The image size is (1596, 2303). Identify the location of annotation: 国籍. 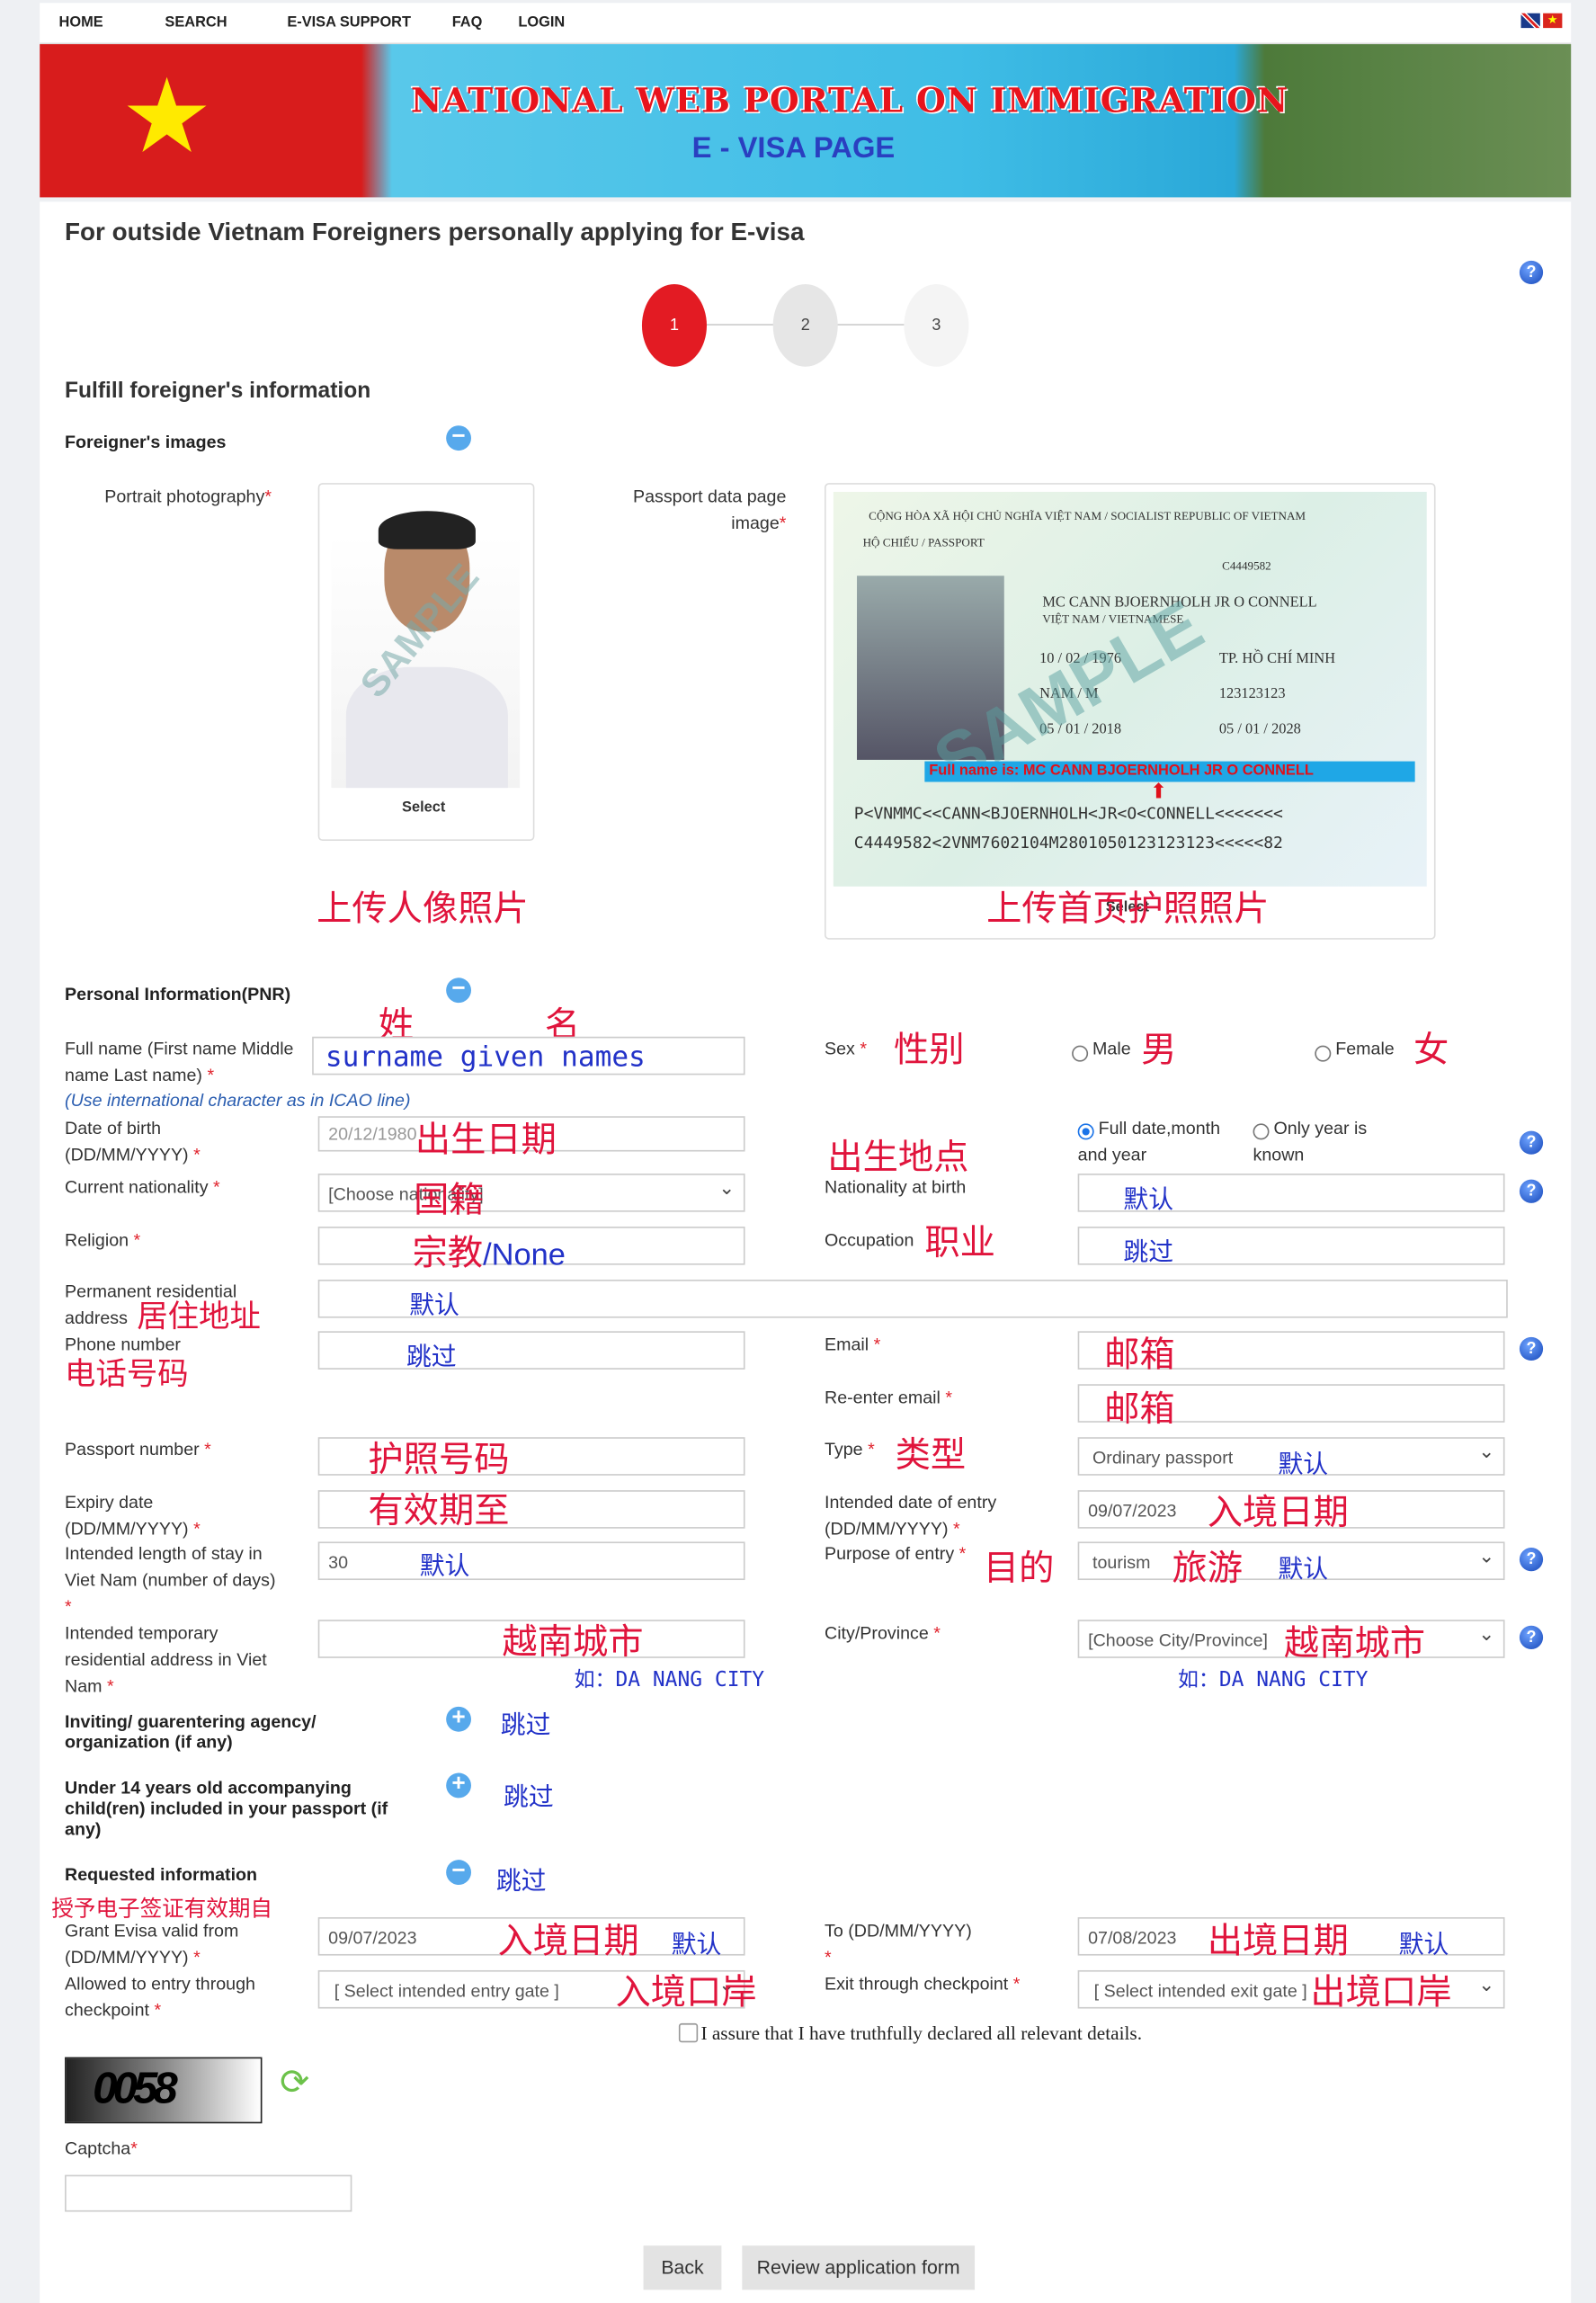
(449, 1201).